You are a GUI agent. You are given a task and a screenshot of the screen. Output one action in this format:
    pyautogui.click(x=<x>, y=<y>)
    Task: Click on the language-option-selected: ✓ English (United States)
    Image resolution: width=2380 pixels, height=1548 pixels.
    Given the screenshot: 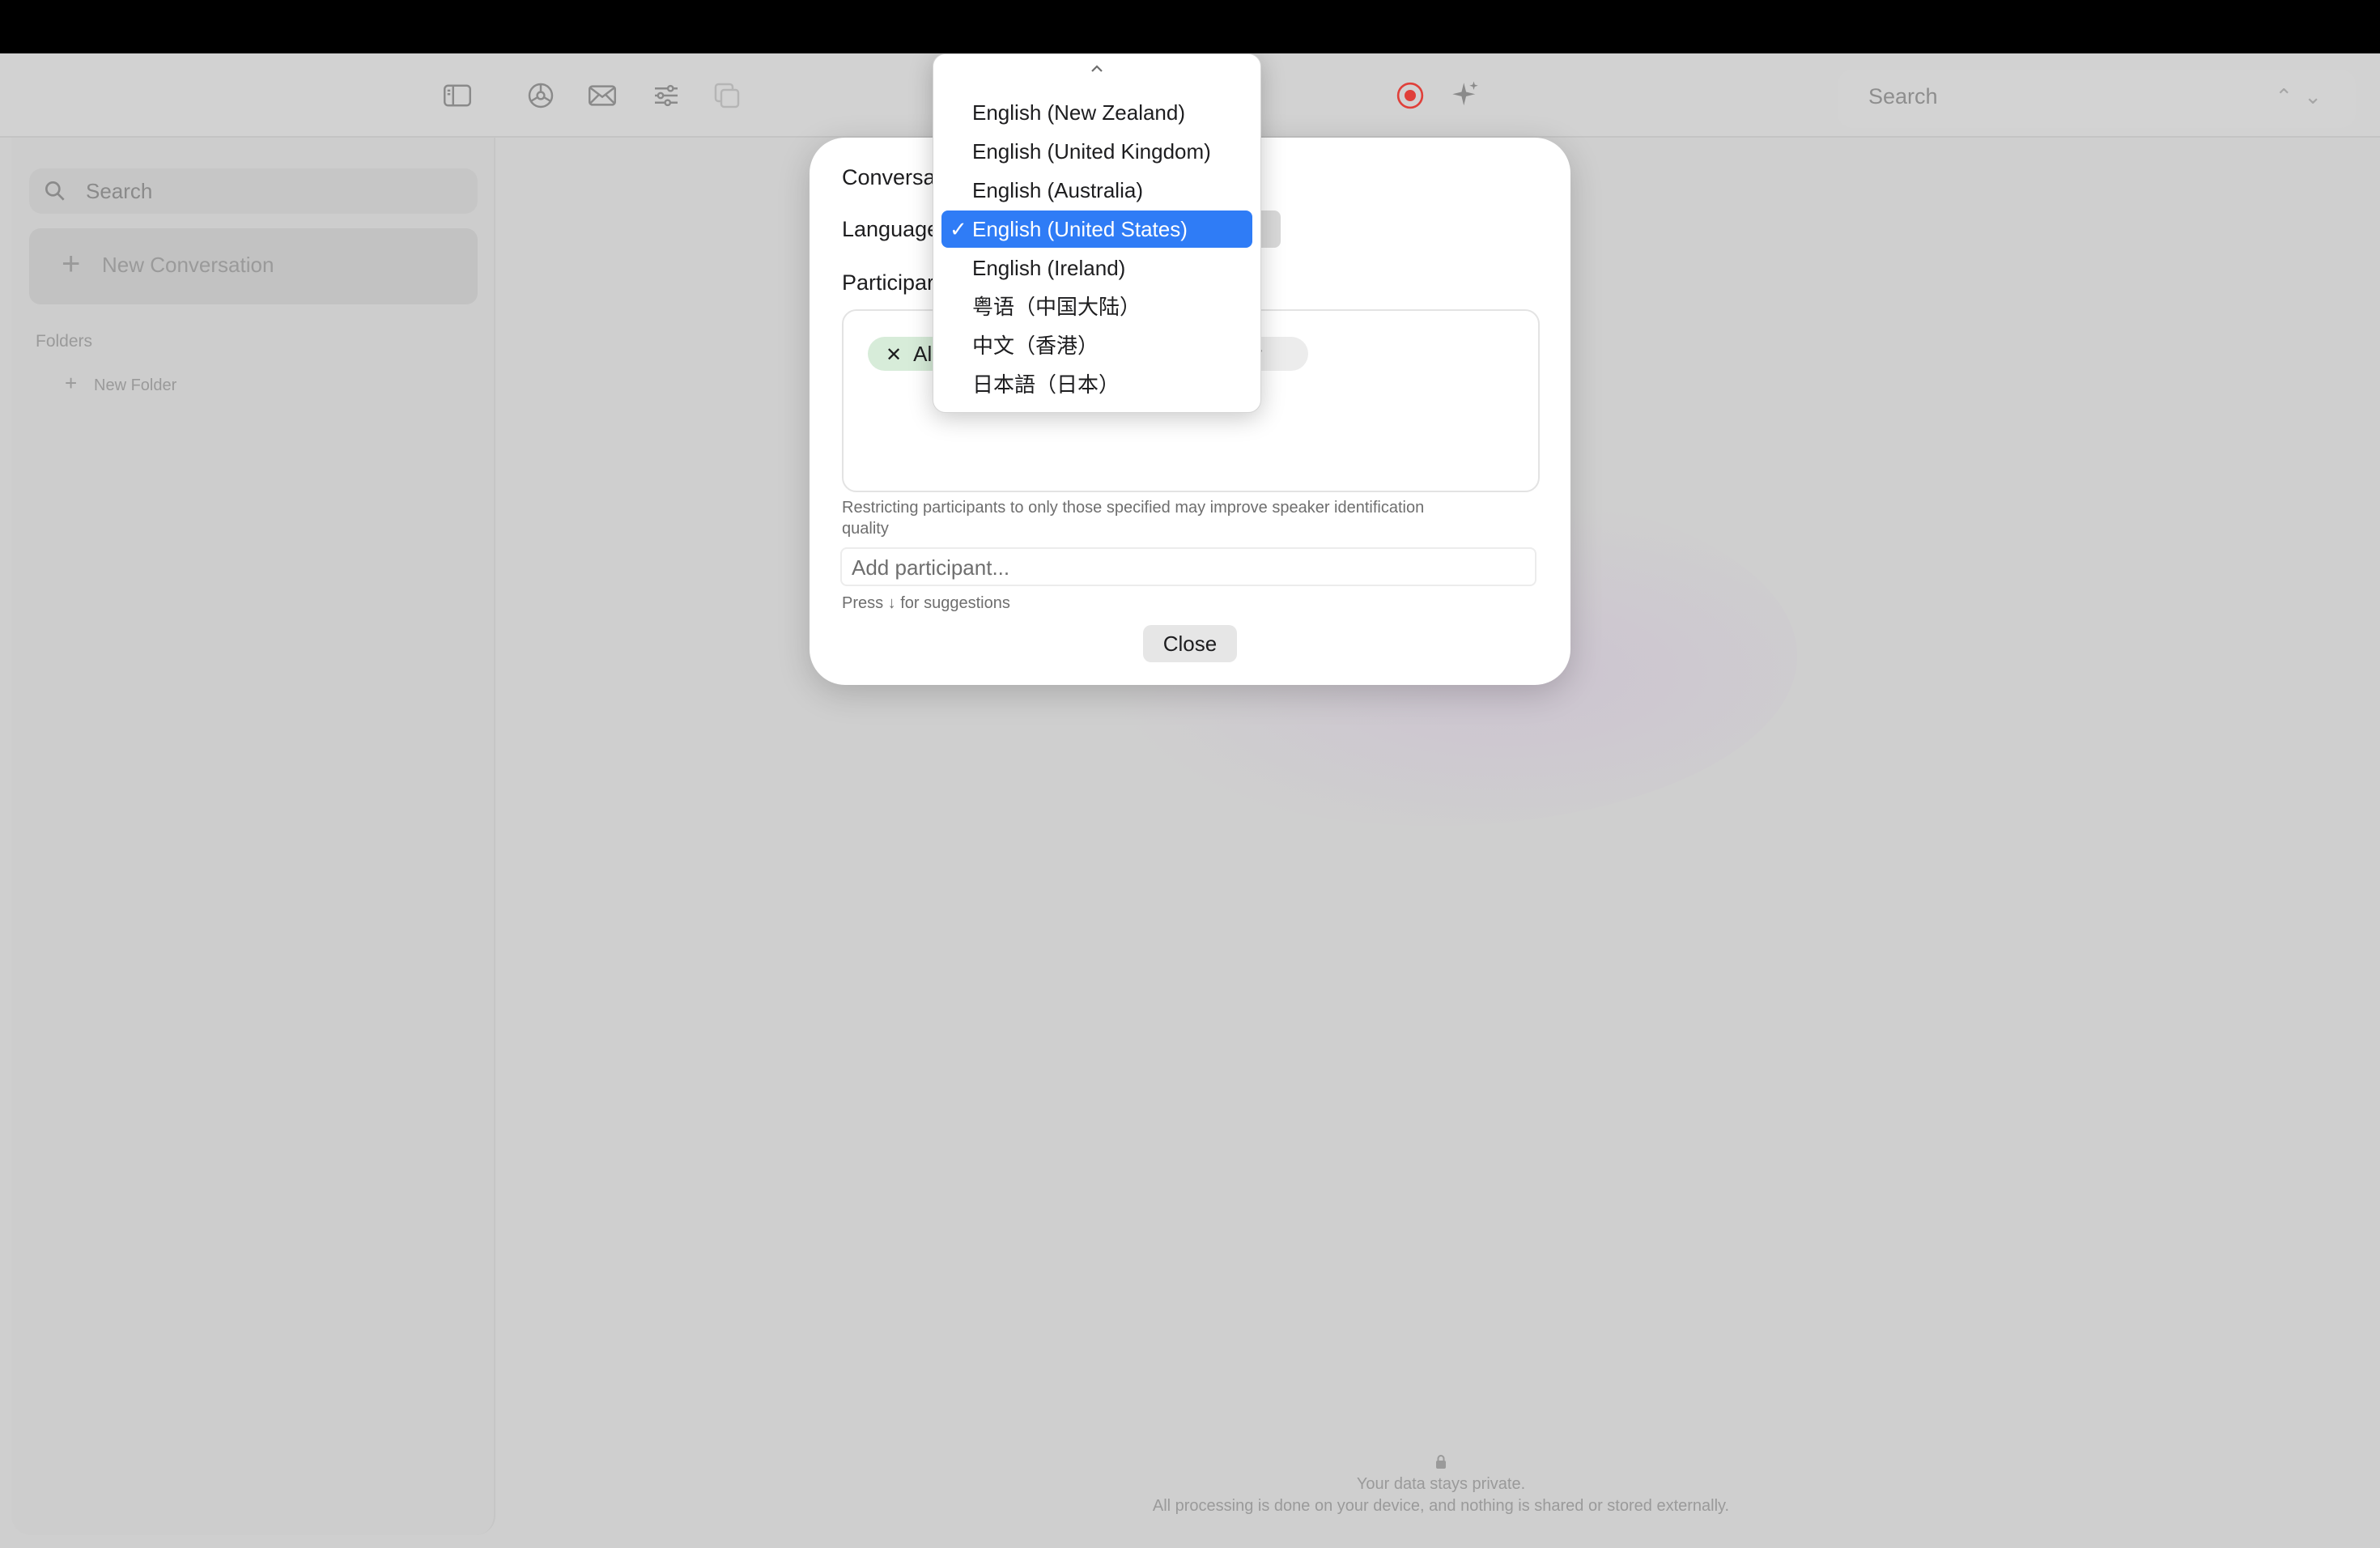 What is the action you would take?
    pyautogui.click(x=1096, y=230)
    